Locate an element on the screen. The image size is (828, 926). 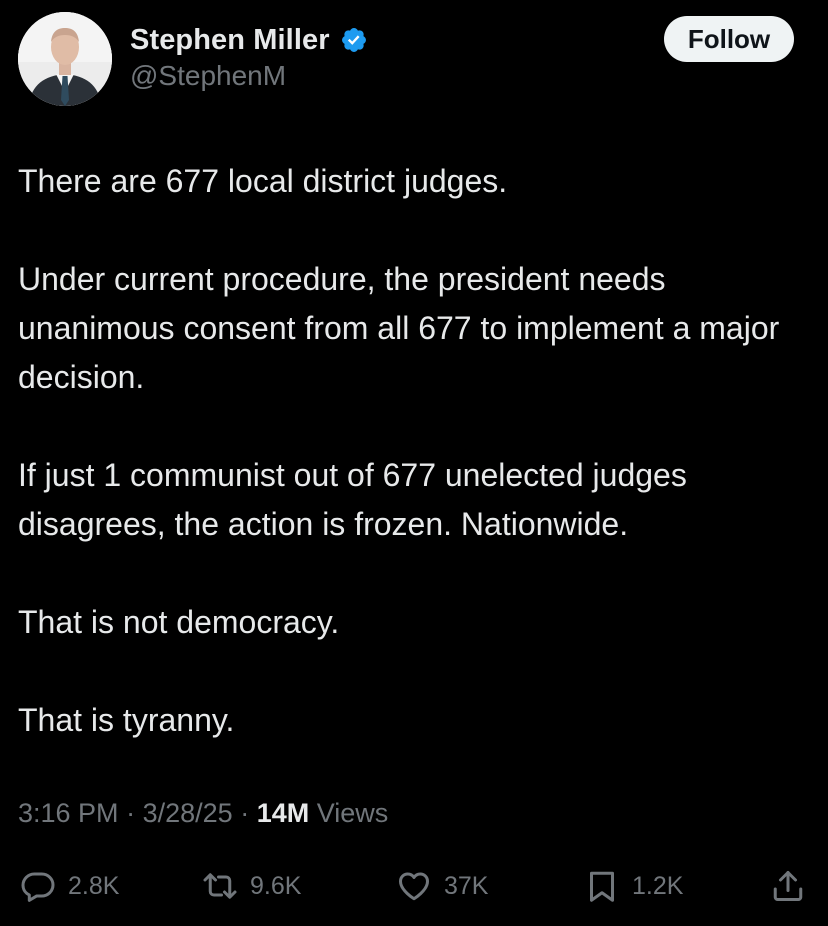
verified-badge-icon is located at coordinates (353, 40).